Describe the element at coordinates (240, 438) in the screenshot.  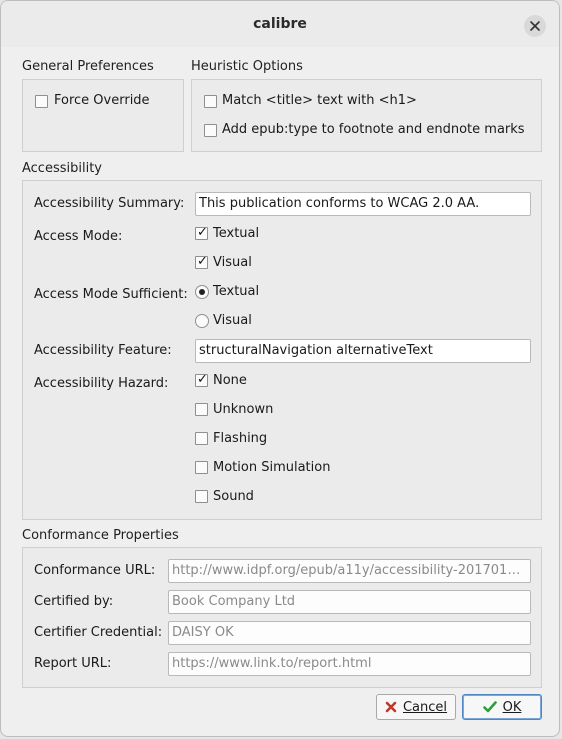
I see `hazard-flashing-label: Flashing` at that location.